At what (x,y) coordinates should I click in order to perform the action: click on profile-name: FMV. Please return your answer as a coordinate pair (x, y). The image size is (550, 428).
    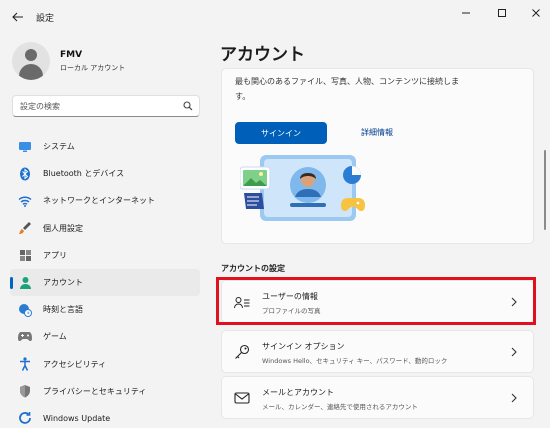
    Looking at the image, I should click on (71, 54).